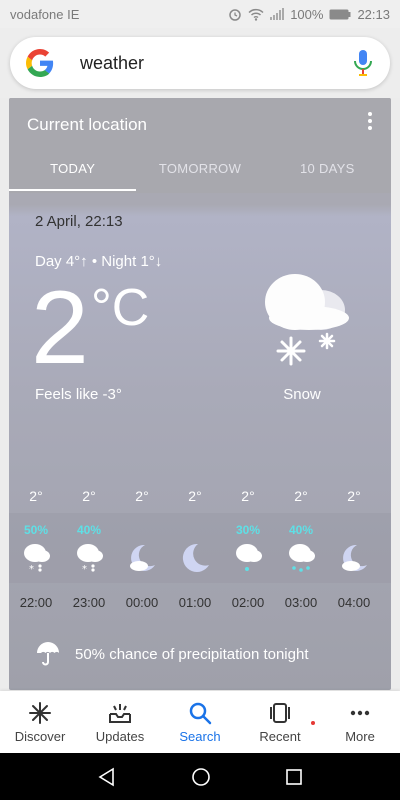 The image size is (400, 800). Describe the element at coordinates (120, 736) in the screenshot. I see `nav-label: Updates` at that location.